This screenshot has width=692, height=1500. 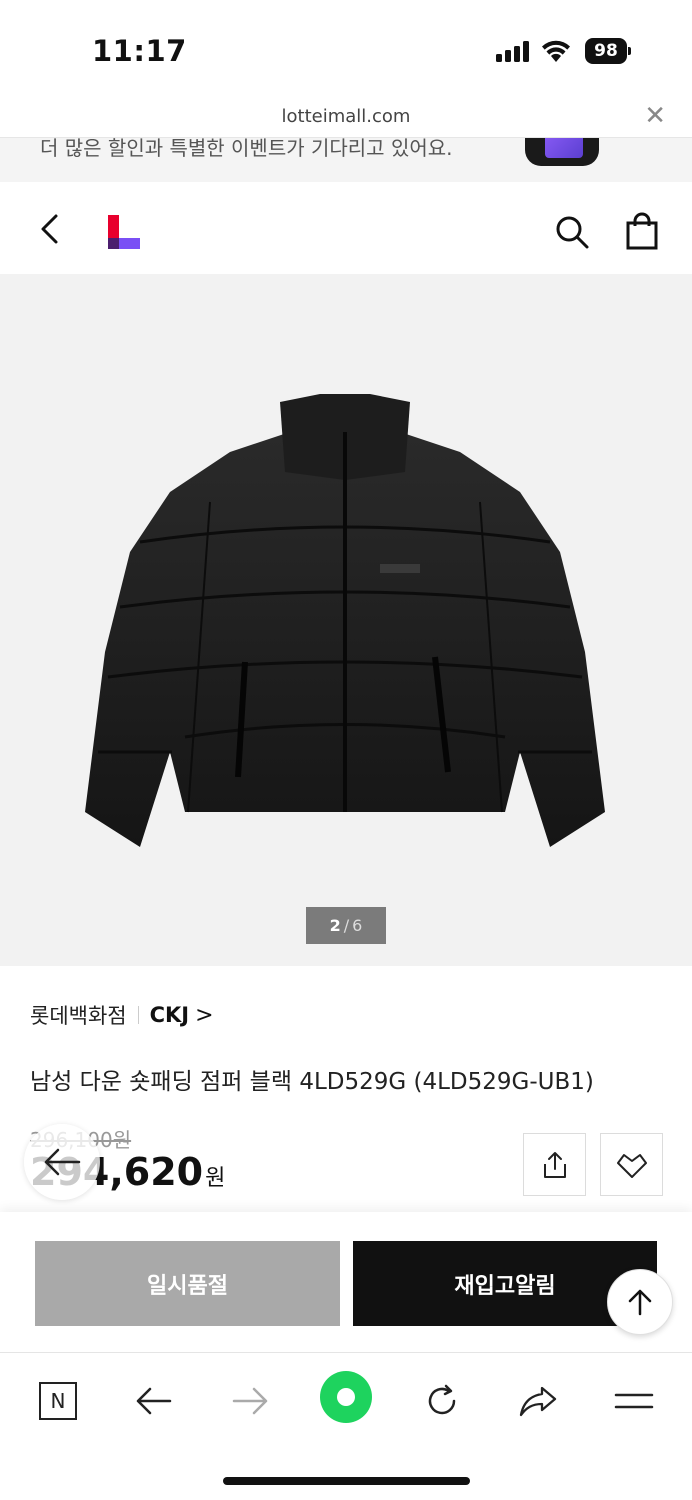 What do you see at coordinates (346, 1282) in the screenshot?
I see `purchase-action-bar: 일시품절 재입고알림` at bounding box center [346, 1282].